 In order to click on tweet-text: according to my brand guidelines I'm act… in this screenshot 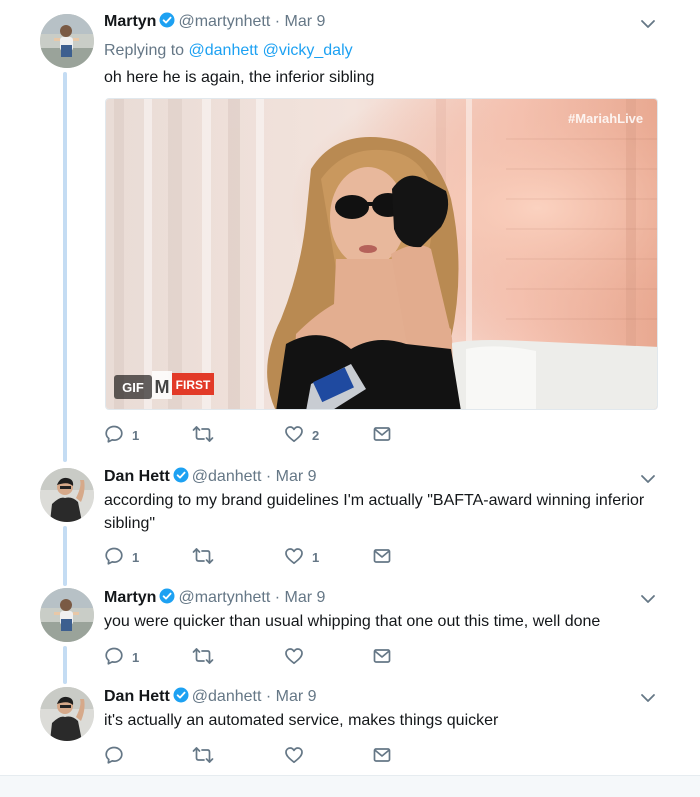, I will do `click(384, 512)`.